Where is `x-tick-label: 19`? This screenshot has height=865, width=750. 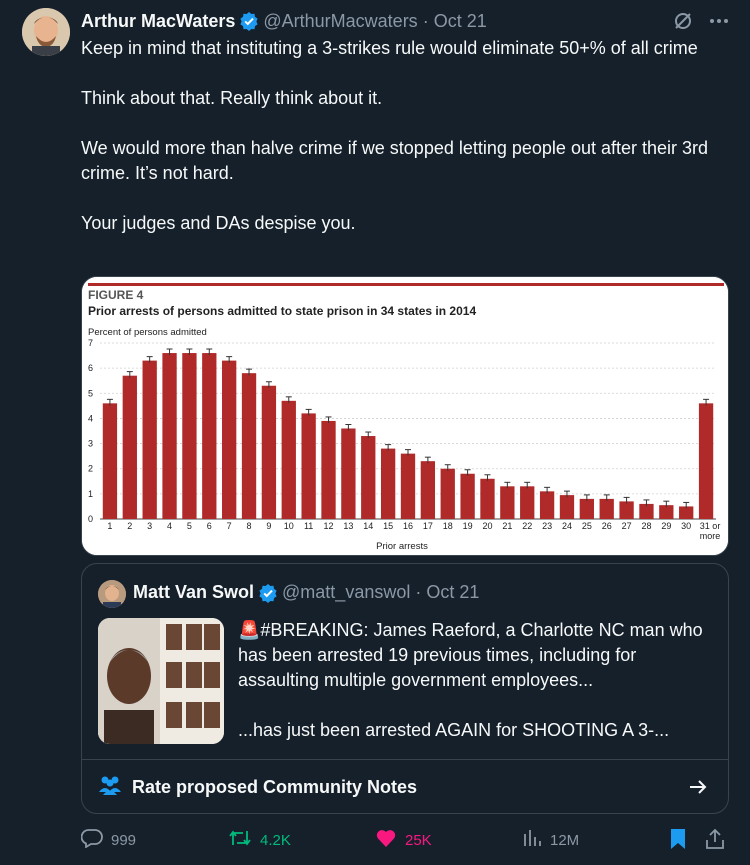 x-tick-label: 19 is located at coordinates (468, 526).